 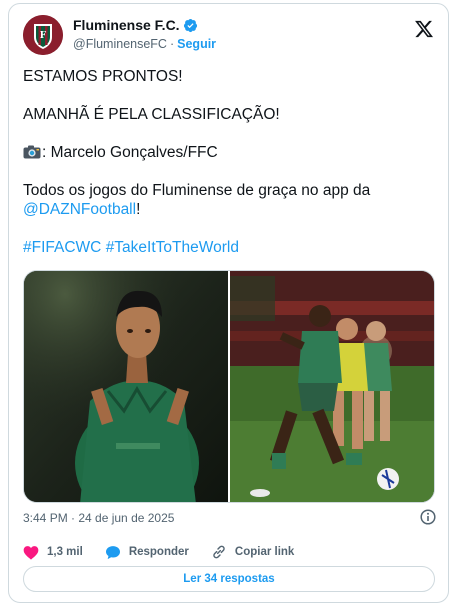 What do you see at coordinates (219, 552) in the screenshot?
I see `link-icon` at bounding box center [219, 552].